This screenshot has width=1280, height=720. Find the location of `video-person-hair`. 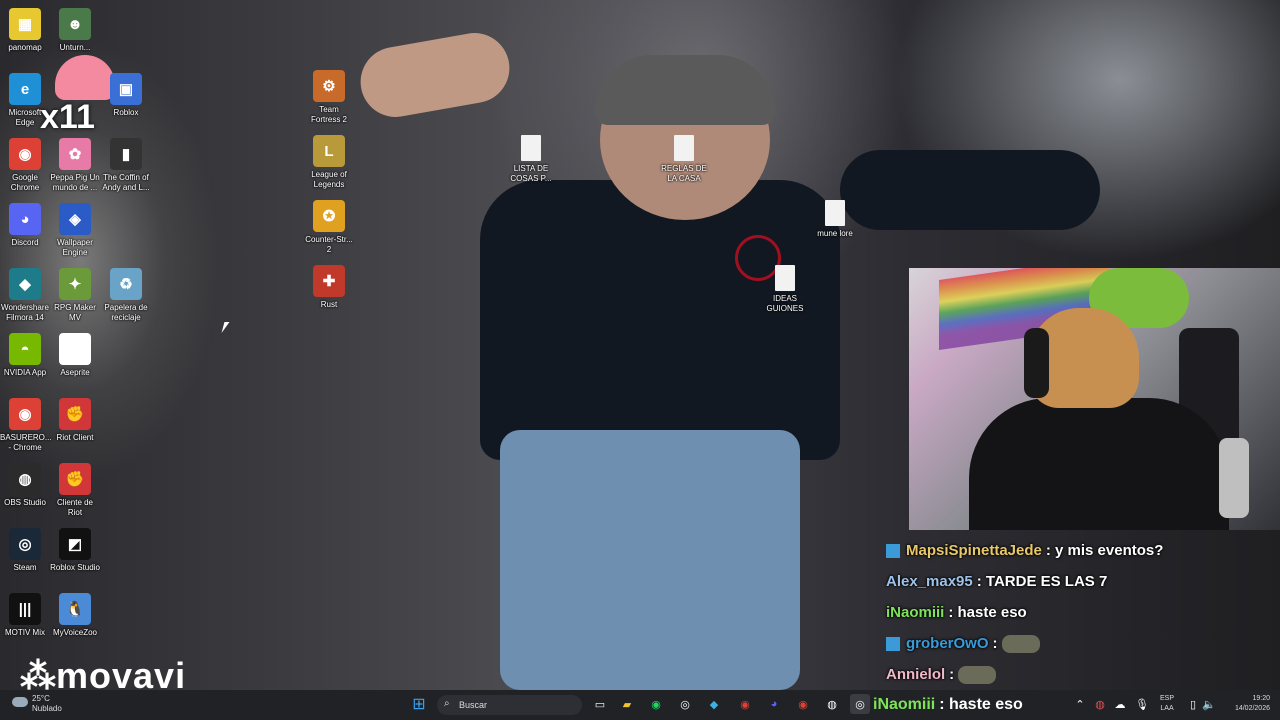

video-person-hair is located at coordinates (685, 90).